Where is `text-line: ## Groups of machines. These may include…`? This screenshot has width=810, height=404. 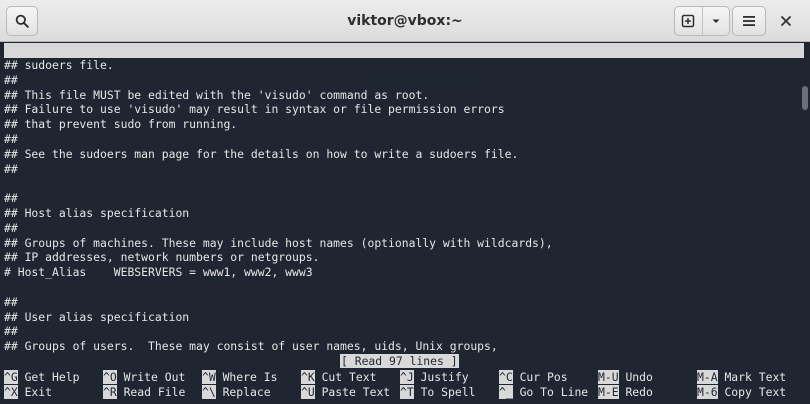
text-line: ## Groups of machines. These may include… is located at coordinates (278, 242).